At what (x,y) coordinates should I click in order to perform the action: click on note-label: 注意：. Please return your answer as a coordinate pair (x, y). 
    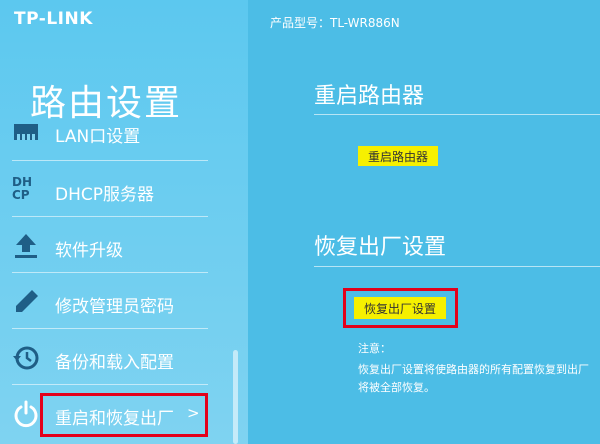
    Looking at the image, I should click on (374, 348).